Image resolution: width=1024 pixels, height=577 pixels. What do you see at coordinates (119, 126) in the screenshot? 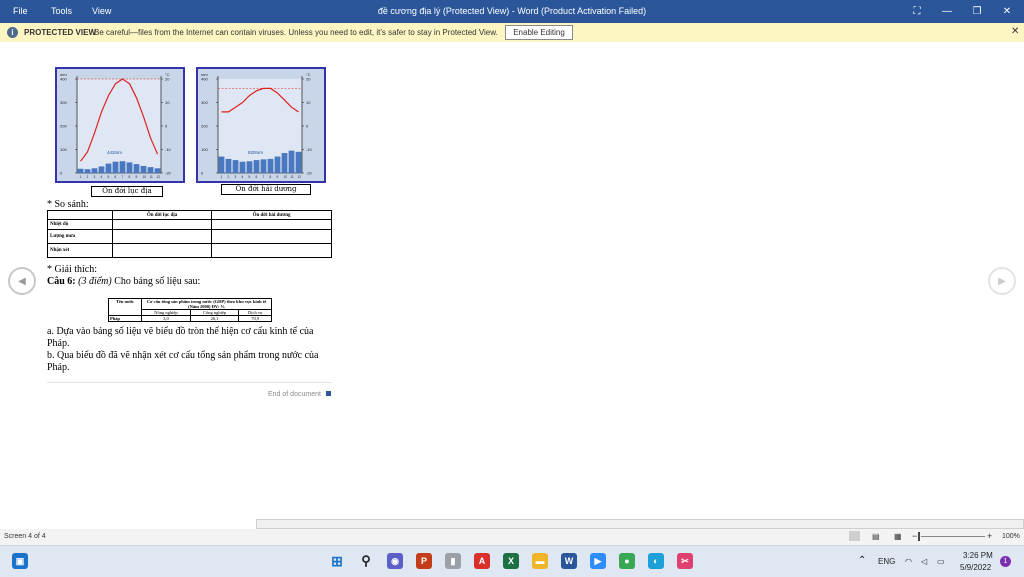
I see `continental-plot-bg` at bounding box center [119, 126].